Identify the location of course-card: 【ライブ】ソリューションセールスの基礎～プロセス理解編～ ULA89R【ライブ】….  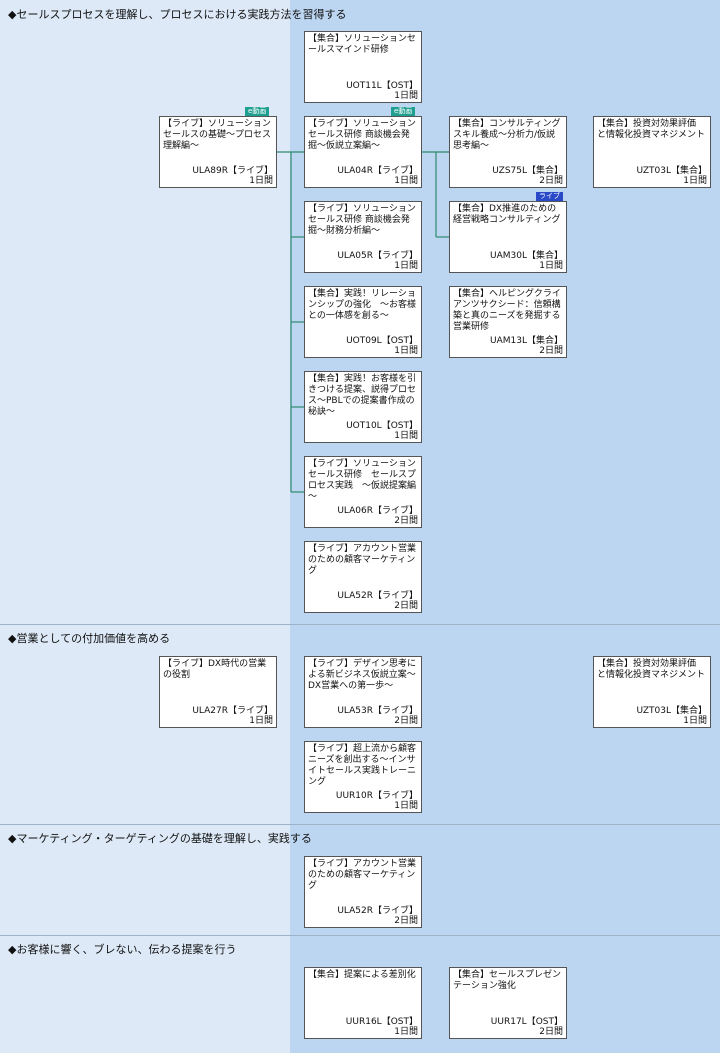
(218, 152).